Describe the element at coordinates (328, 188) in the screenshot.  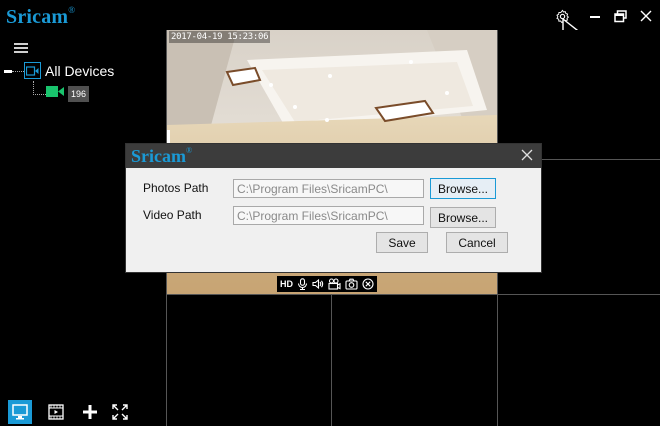
I see `photos-path-field: C:\Program Files\SricamPC\` at that location.